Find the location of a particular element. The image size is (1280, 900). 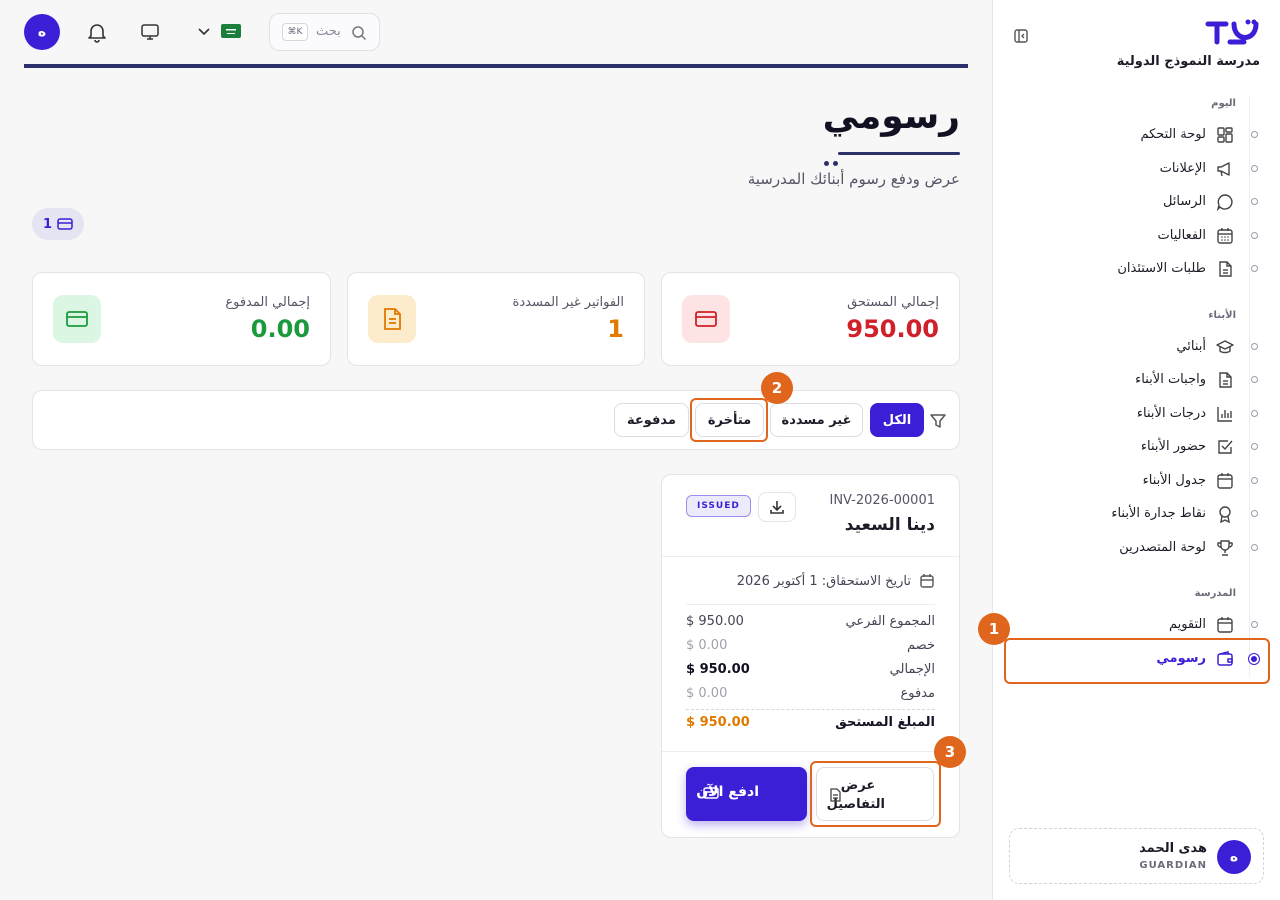

filter-paid: مدفوعة is located at coordinates (651, 420).